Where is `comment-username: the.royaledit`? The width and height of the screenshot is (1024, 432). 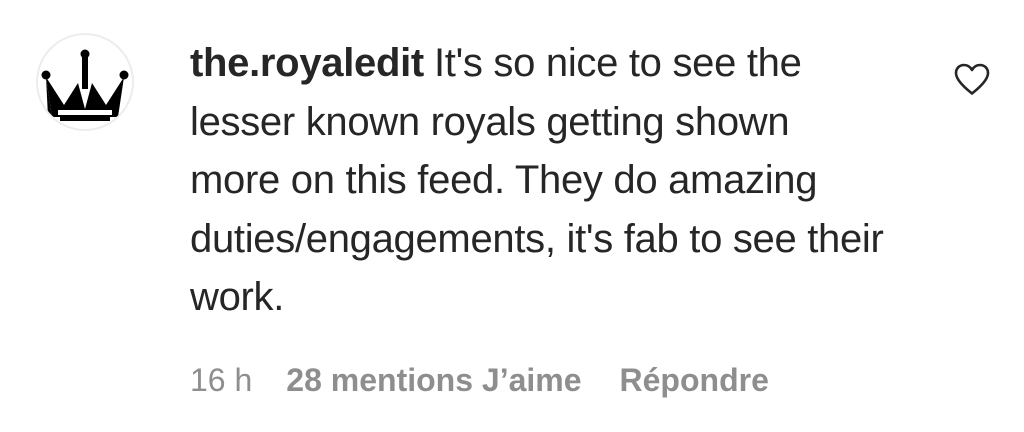 comment-username: the.royaledit is located at coordinates (307, 63).